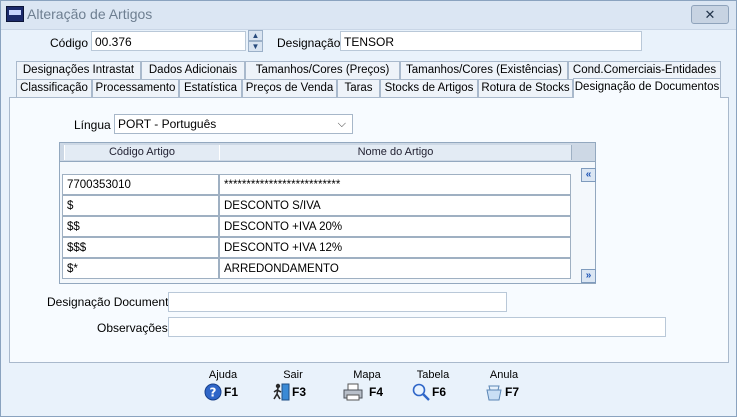 This screenshot has width=737, height=417. I want to click on lingua-label: Língua, so click(92, 125).